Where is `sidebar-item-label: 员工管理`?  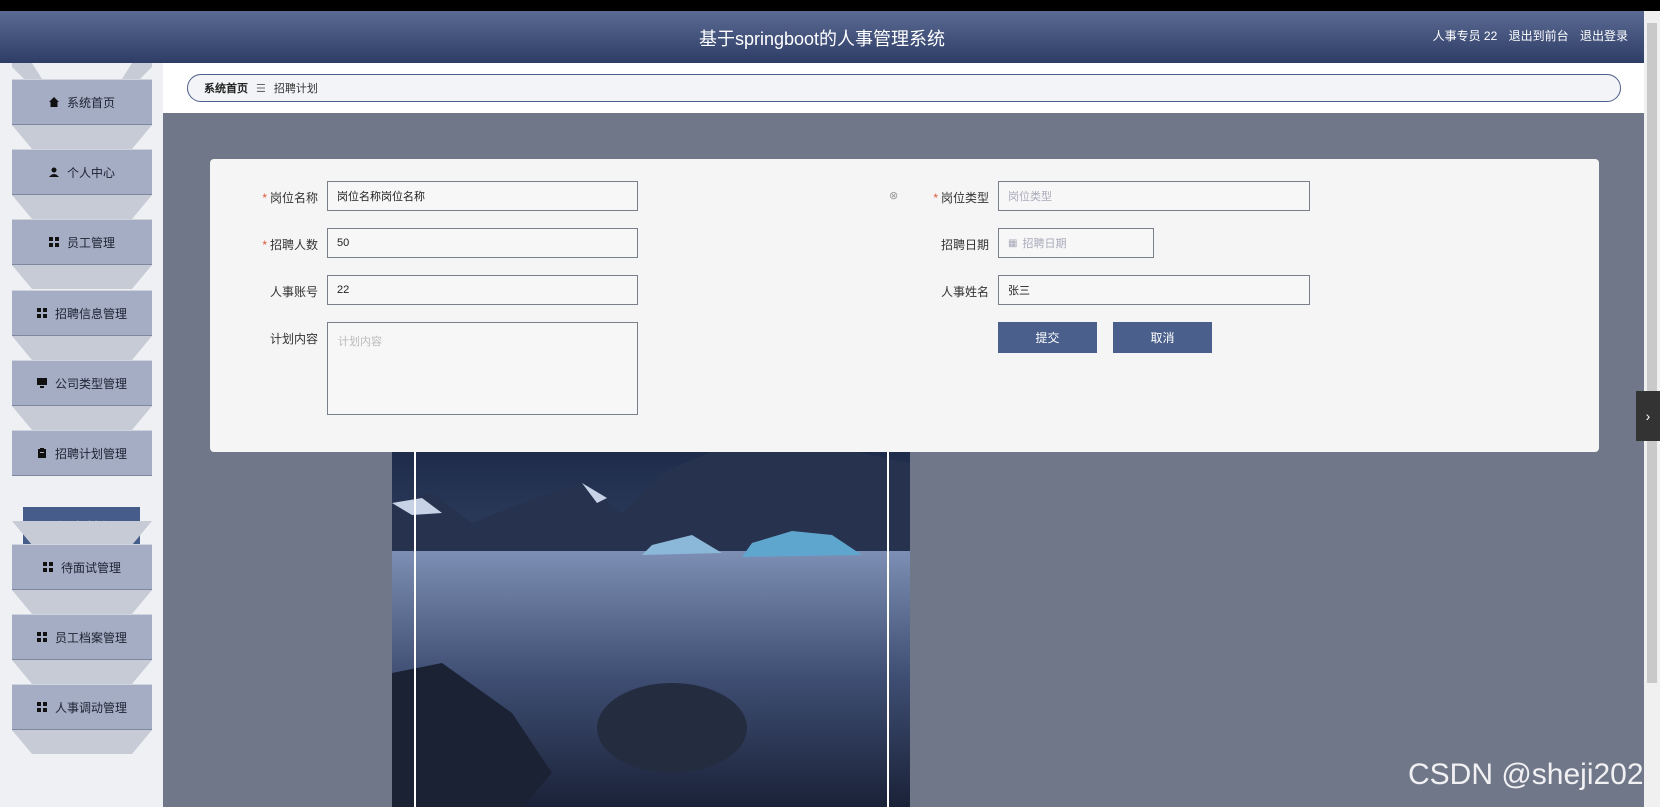
sidebar-item-label: 员工管理 is located at coordinates (90, 242).